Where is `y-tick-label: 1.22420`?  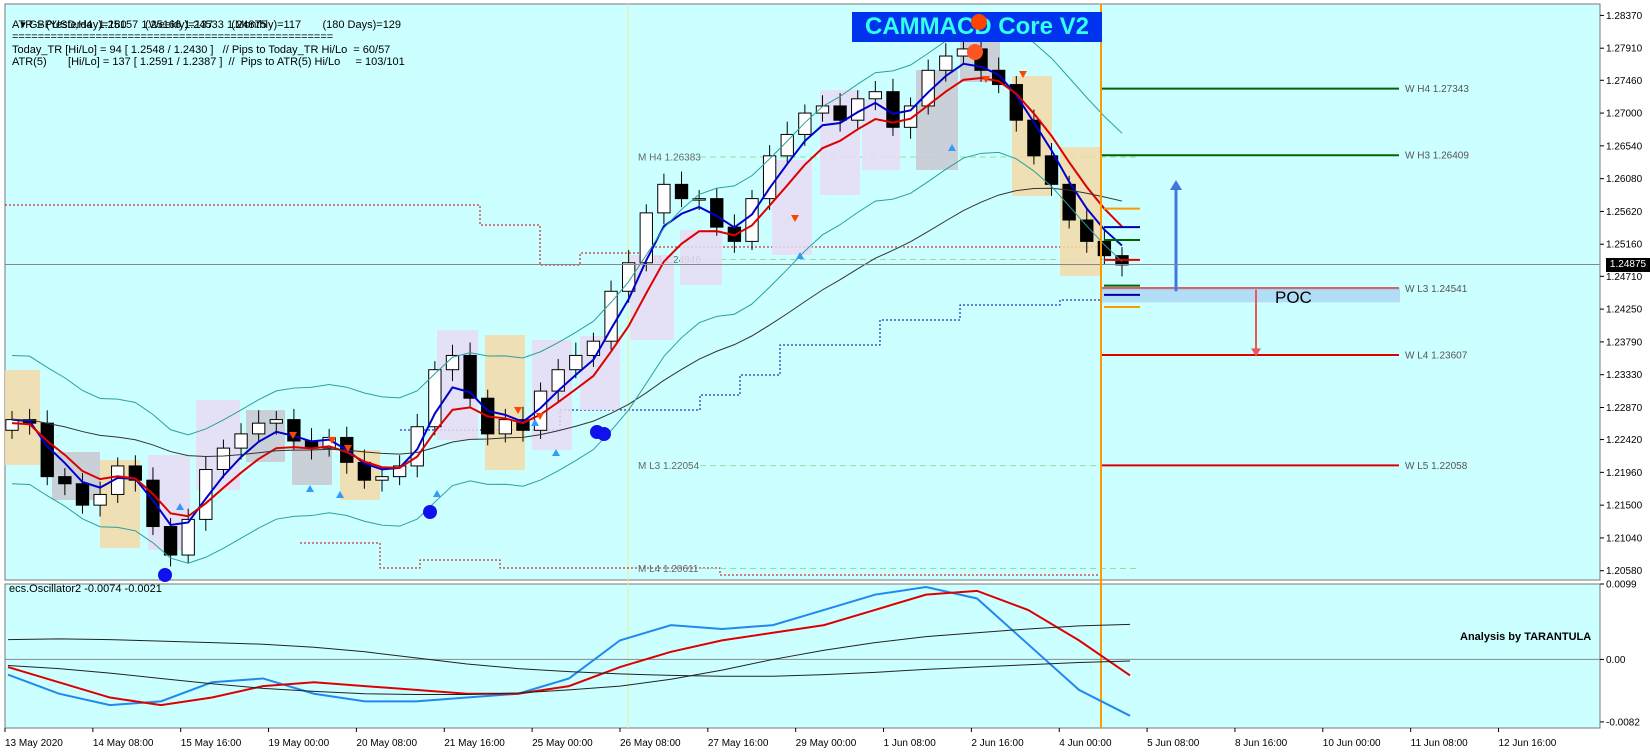
y-tick-label: 1.22420 is located at coordinates (1624, 440).